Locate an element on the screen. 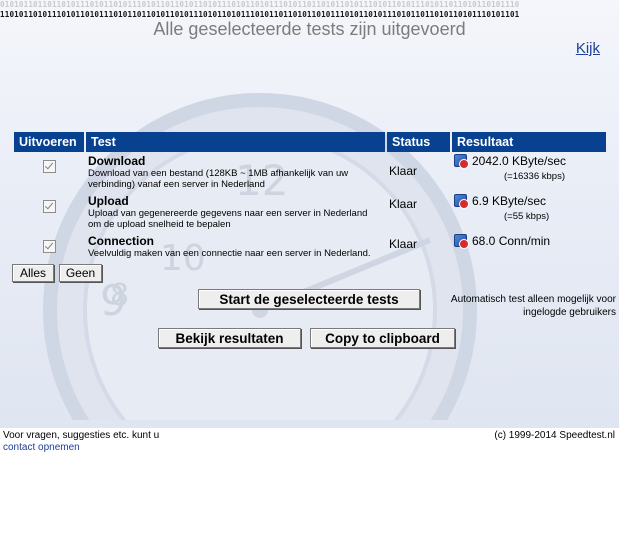 This screenshot has height=534, width=619. result-kbps: (=16336 kbps) is located at coordinates (534, 176).